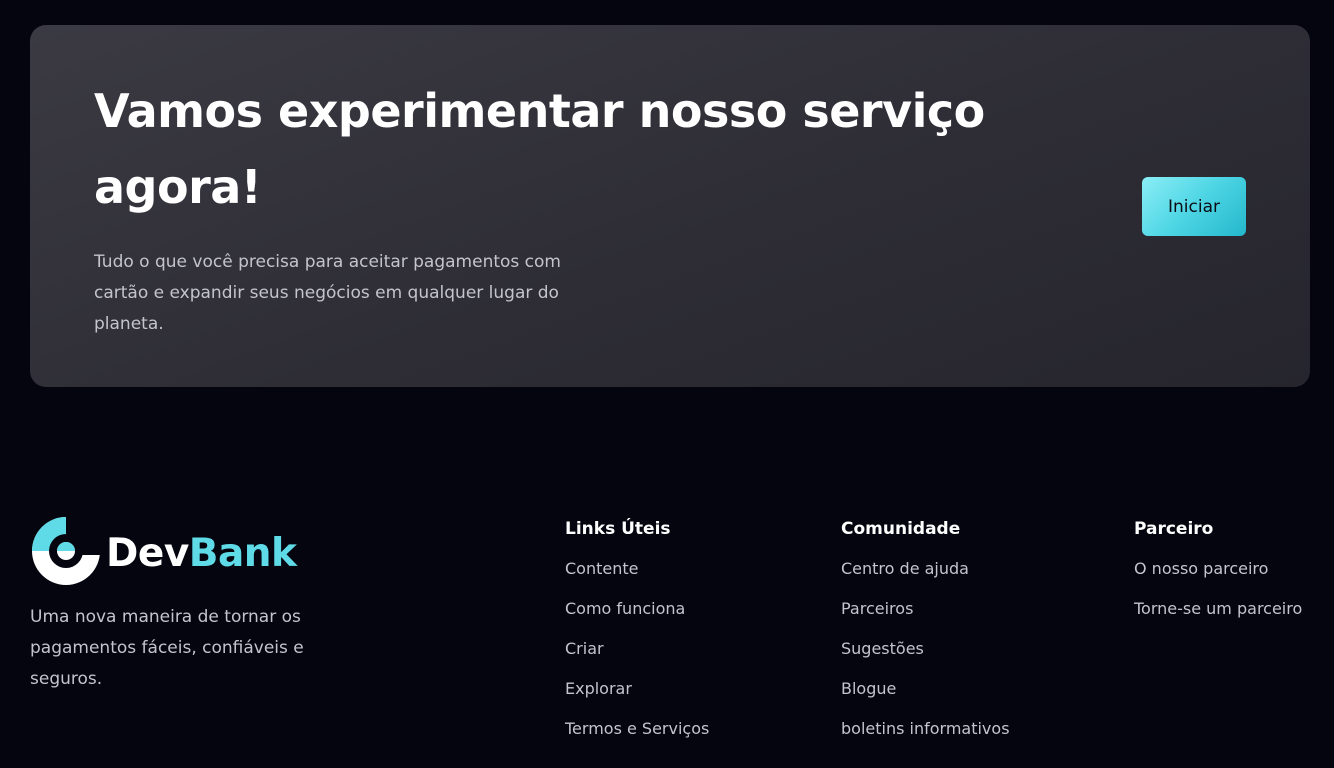 This screenshot has height=768, width=1334. What do you see at coordinates (925, 729) in the screenshot?
I see `footer-link-boletins: boletins informativos` at bounding box center [925, 729].